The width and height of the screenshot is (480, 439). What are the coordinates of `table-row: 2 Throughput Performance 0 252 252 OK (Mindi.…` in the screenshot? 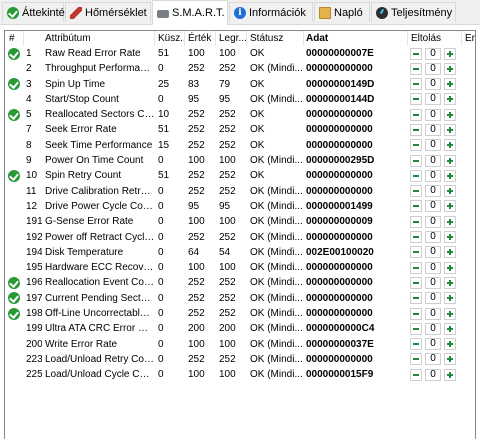 It's located at (240, 68).